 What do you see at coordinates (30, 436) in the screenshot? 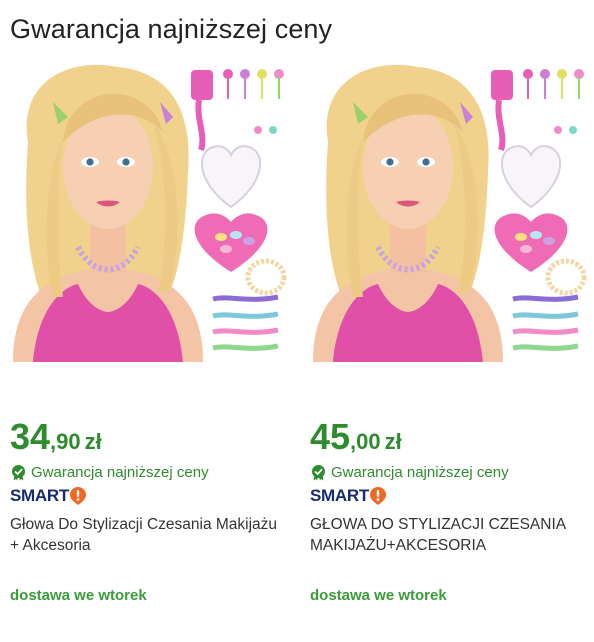
I see `price-integer: 34` at bounding box center [30, 436].